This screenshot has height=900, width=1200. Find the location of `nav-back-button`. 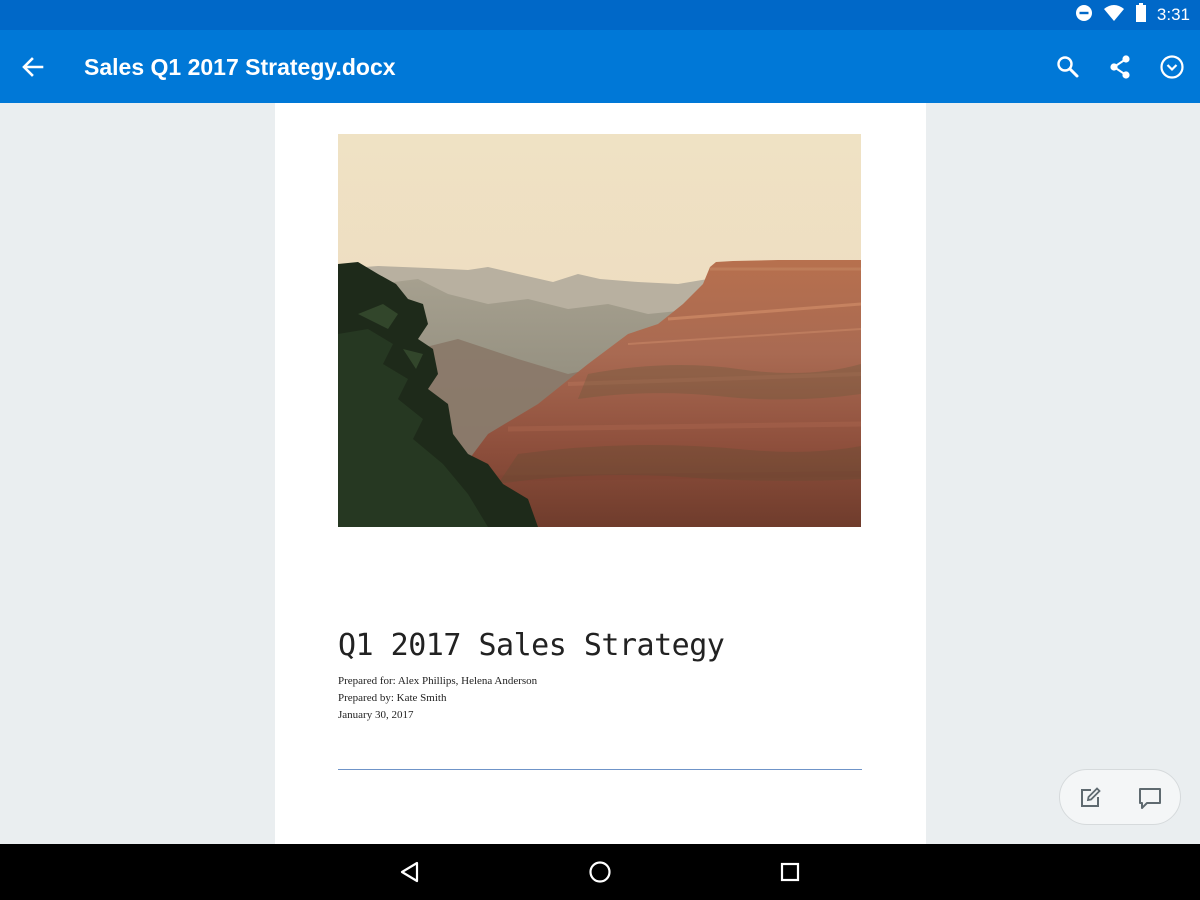

nav-back-button is located at coordinates (410, 872).